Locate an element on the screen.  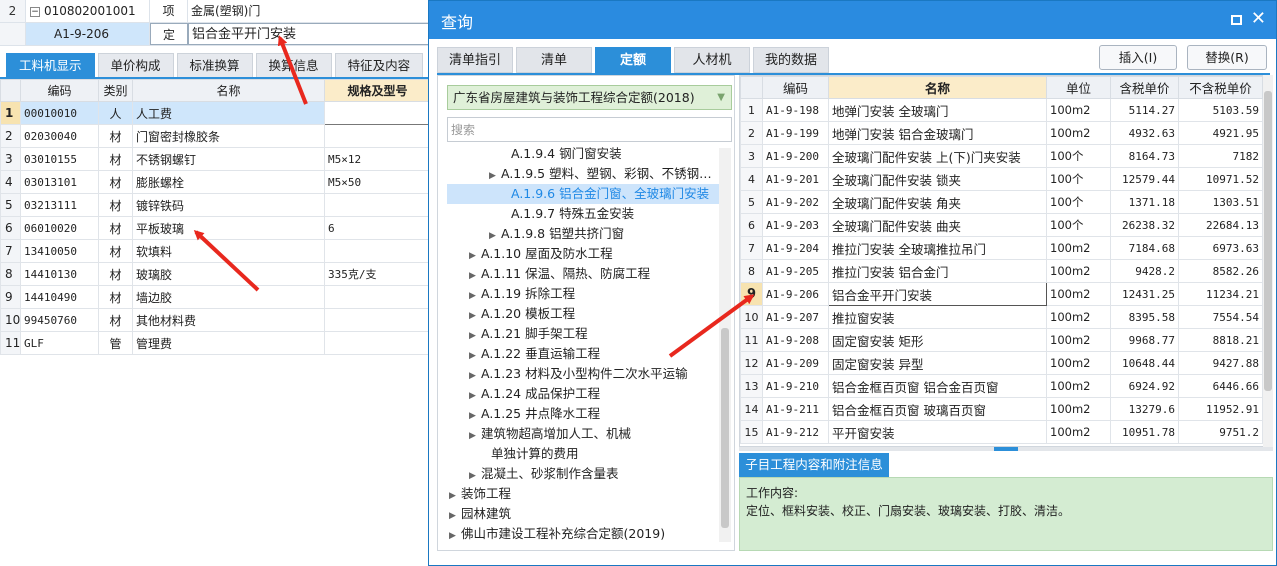
column-header: 含税单价 is located at coordinates (1144, 87).